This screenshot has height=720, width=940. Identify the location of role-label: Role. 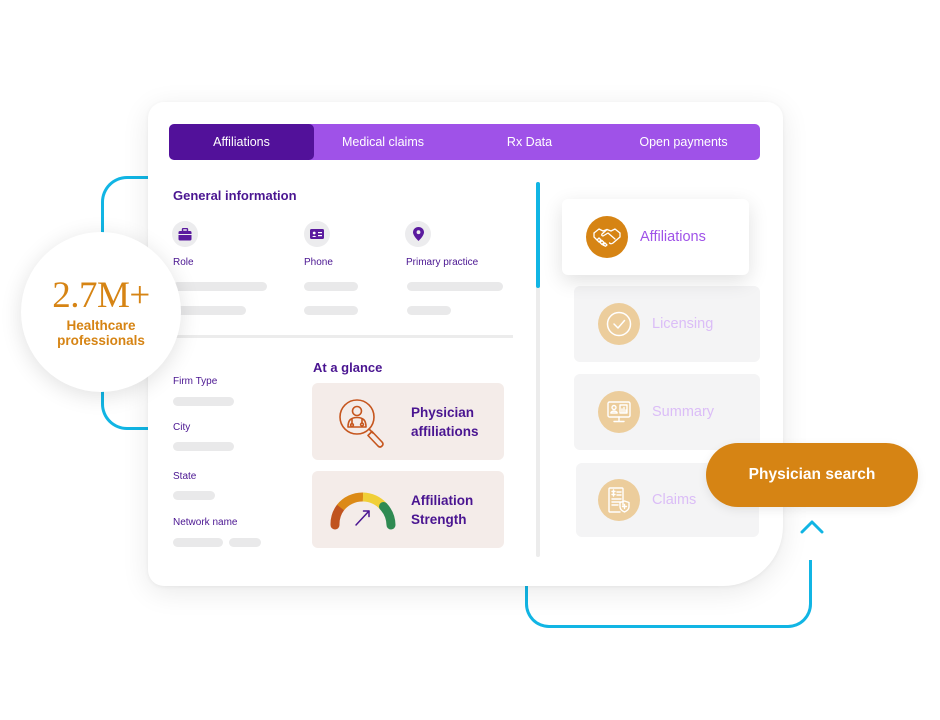
(183, 262).